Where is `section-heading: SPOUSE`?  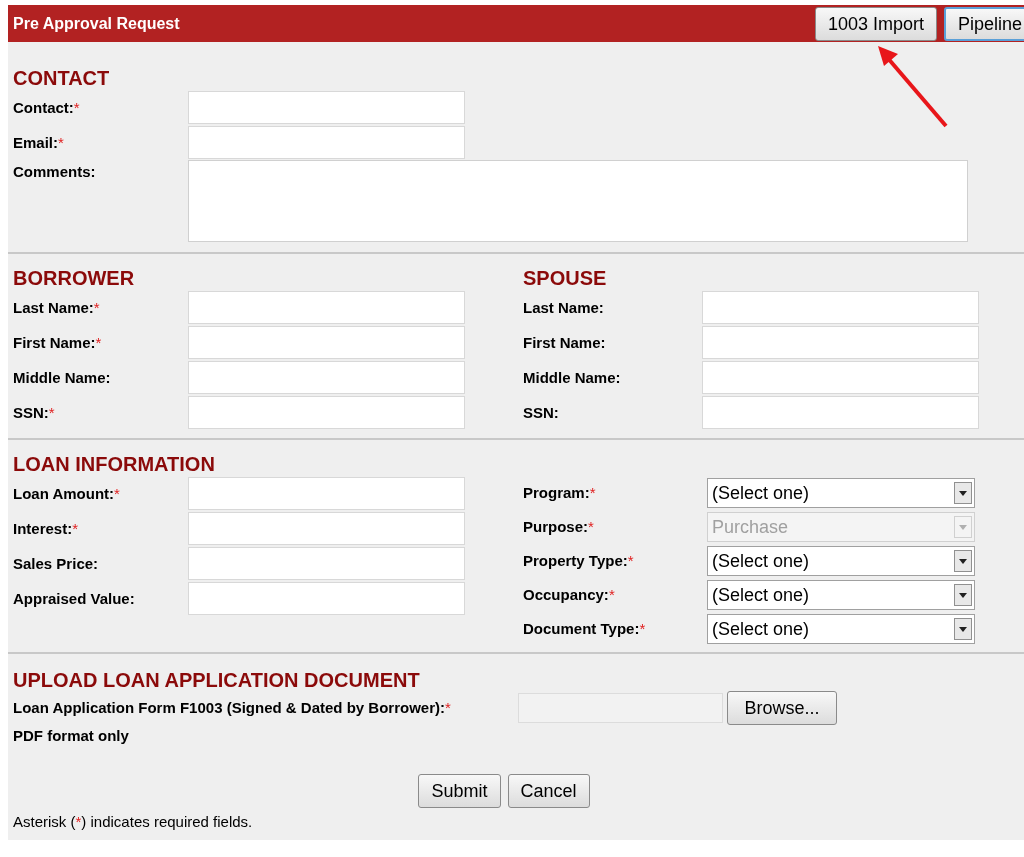 section-heading: SPOUSE is located at coordinates (565, 278).